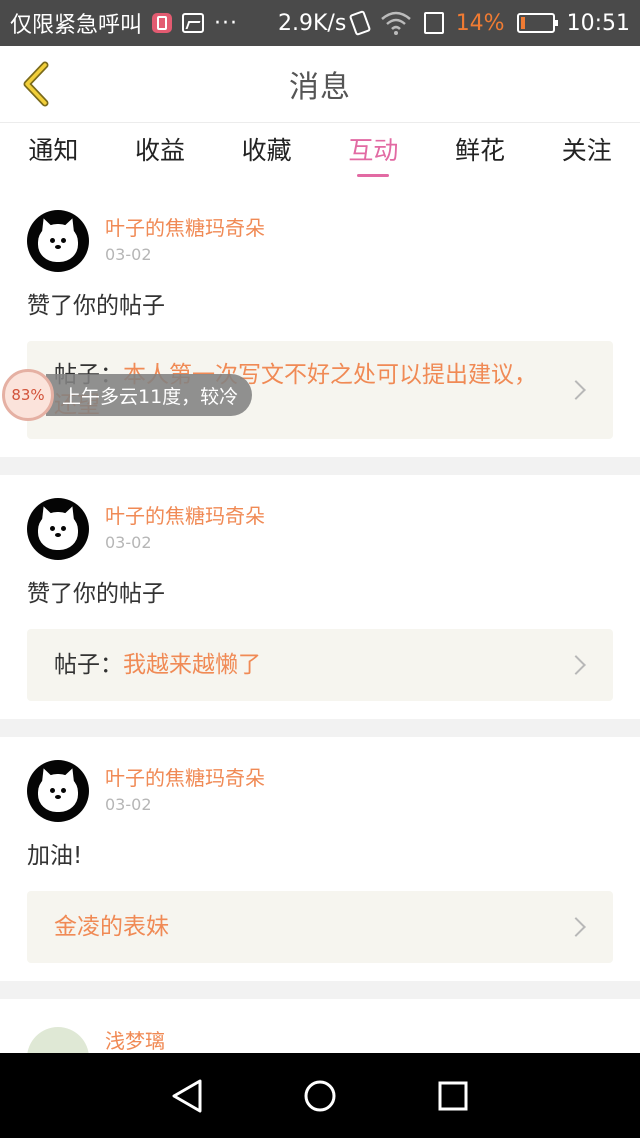 This screenshot has height=1138, width=640. I want to click on weather-percent: 83%, so click(28, 395).